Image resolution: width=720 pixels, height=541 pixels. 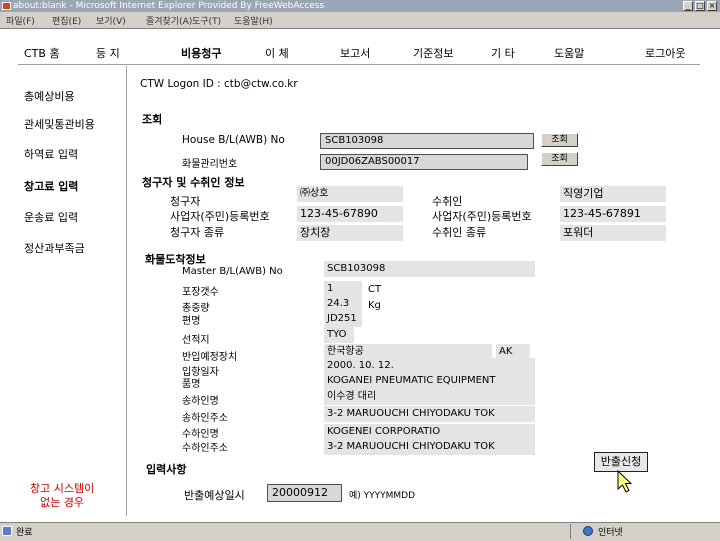 I want to click on packages-label: 포장갯수, so click(x=200, y=292).